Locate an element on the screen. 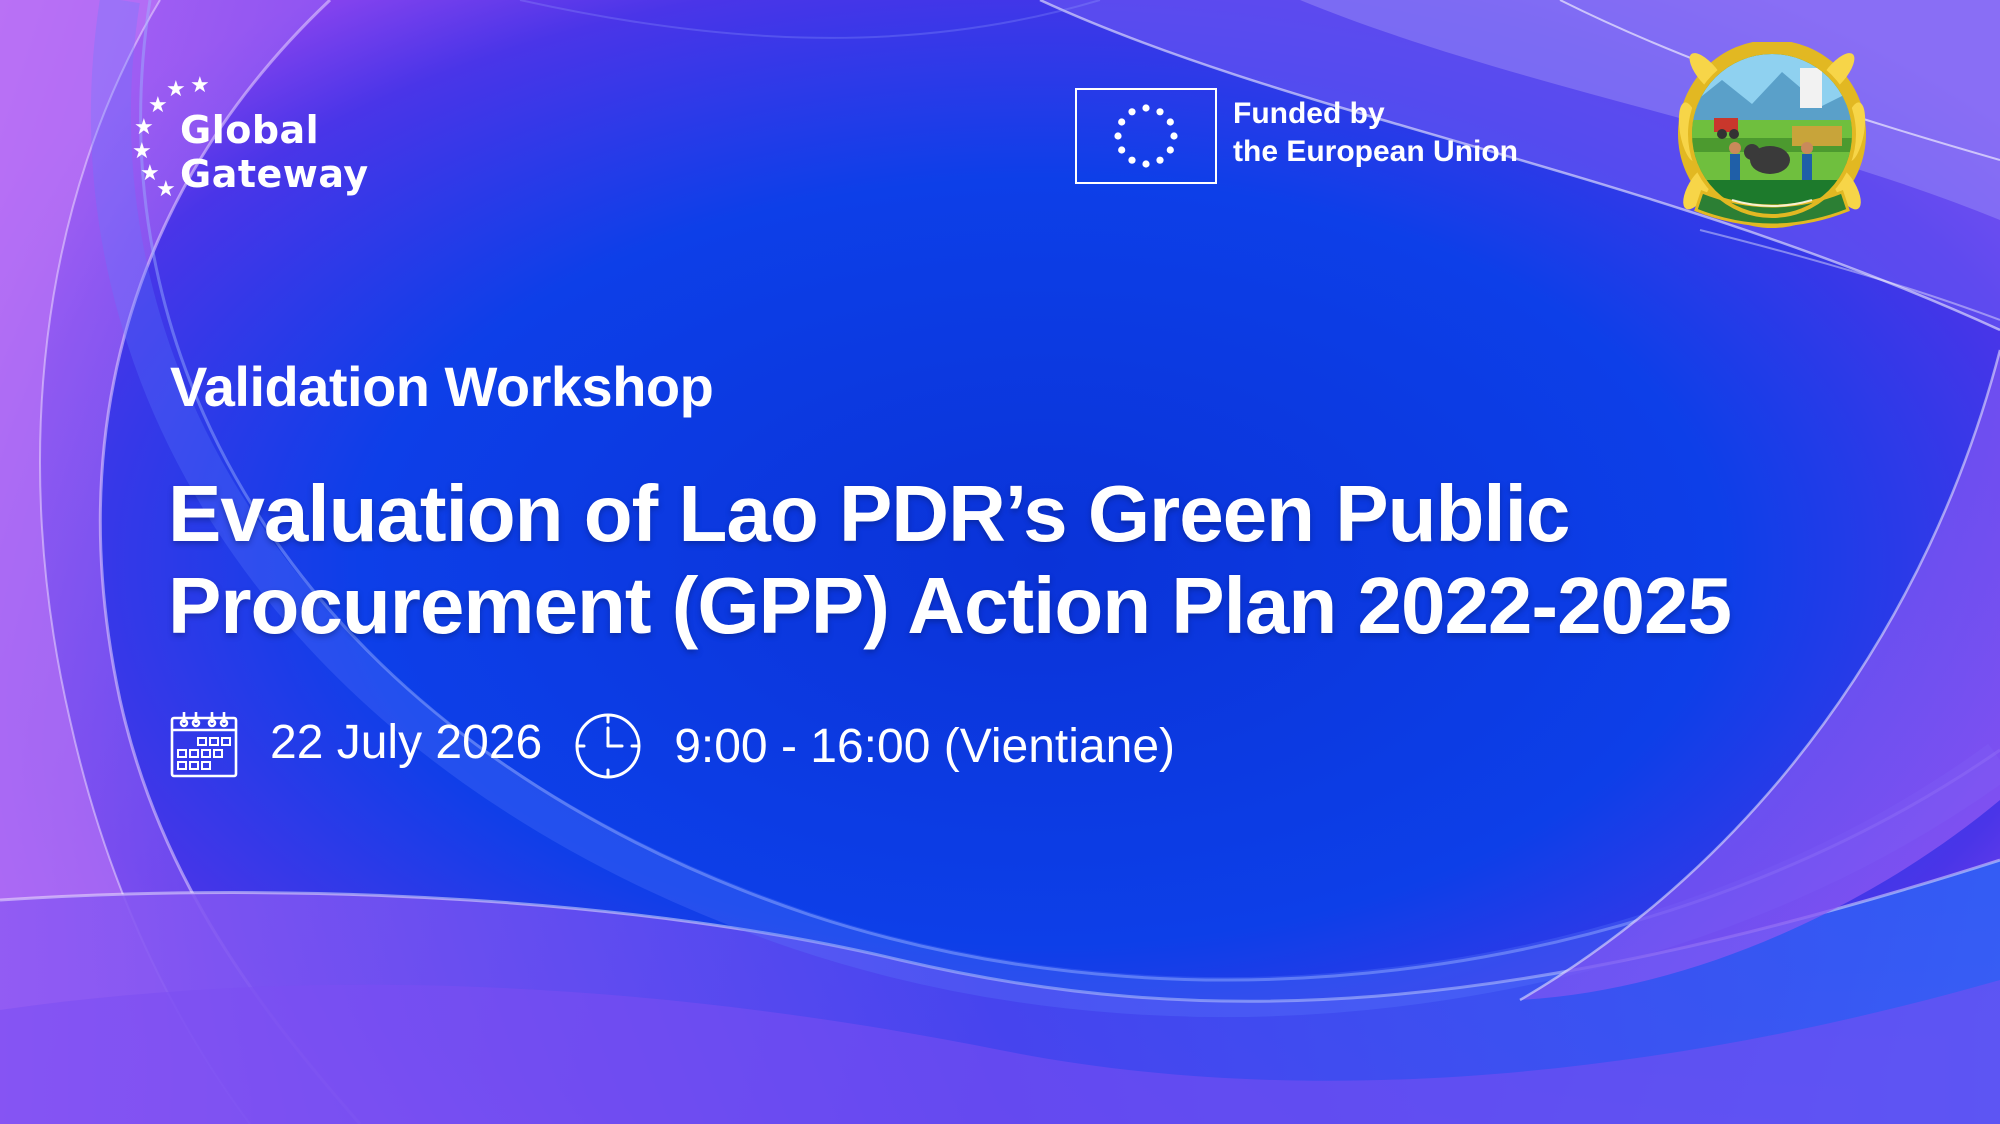 This screenshot has height=1124, width=2000. global-gateway-line1: Global is located at coordinates (250, 130).